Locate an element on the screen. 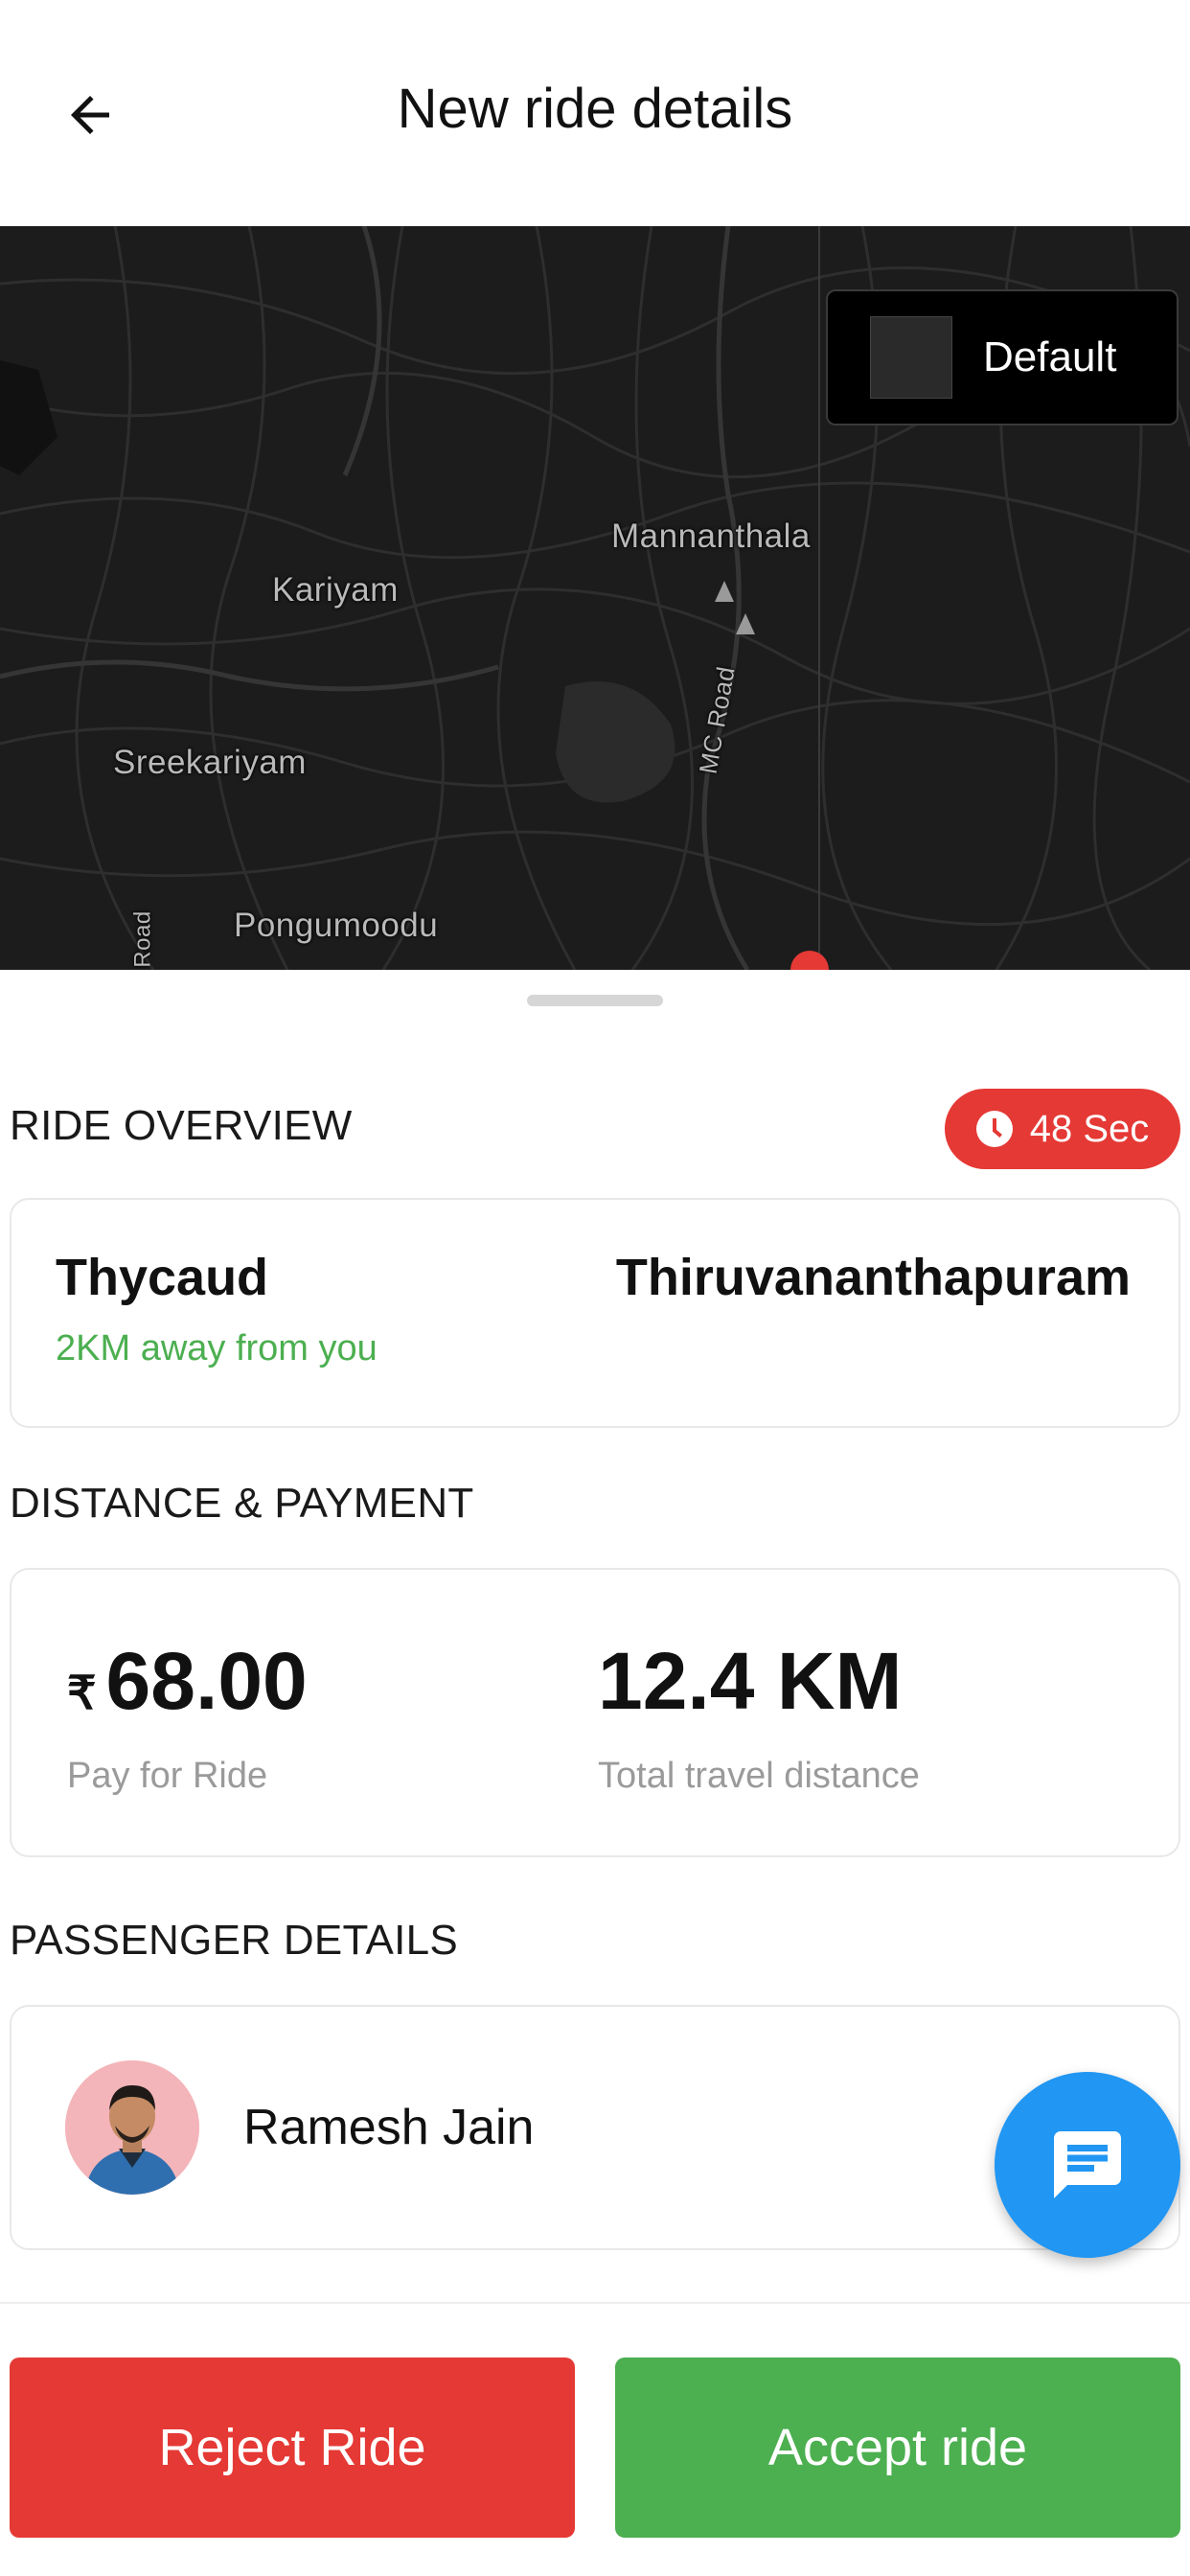  clock-icon is located at coordinates (994, 1129).